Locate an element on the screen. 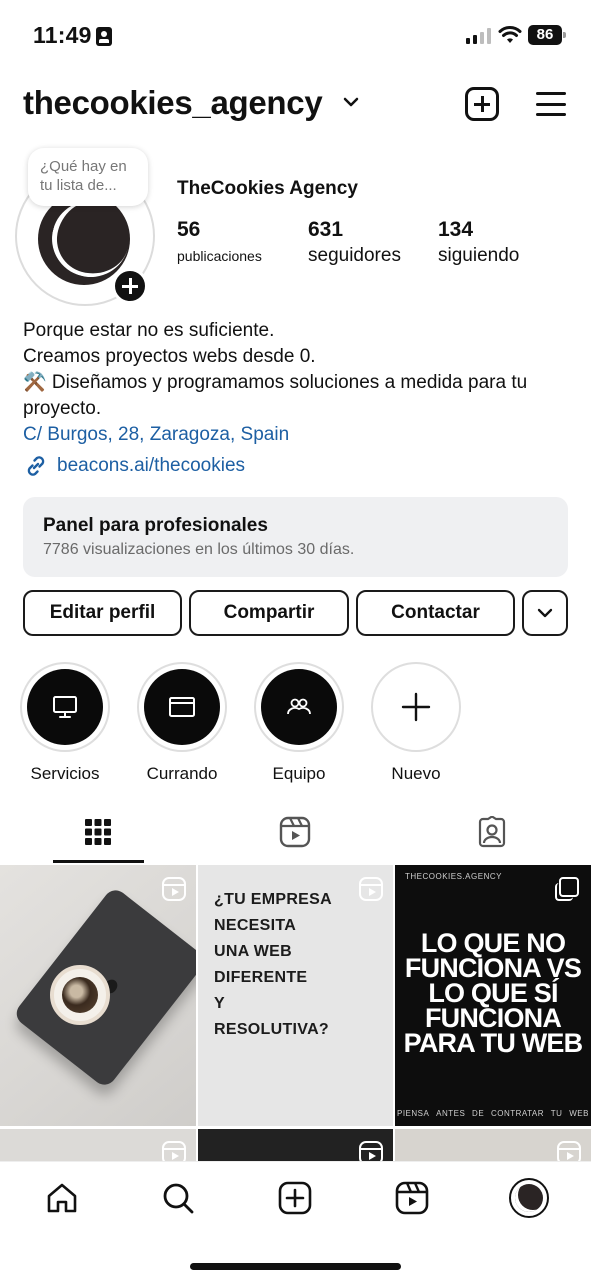 The image size is (591, 1280). highlight-label: Nuevo is located at coordinates (416, 773).